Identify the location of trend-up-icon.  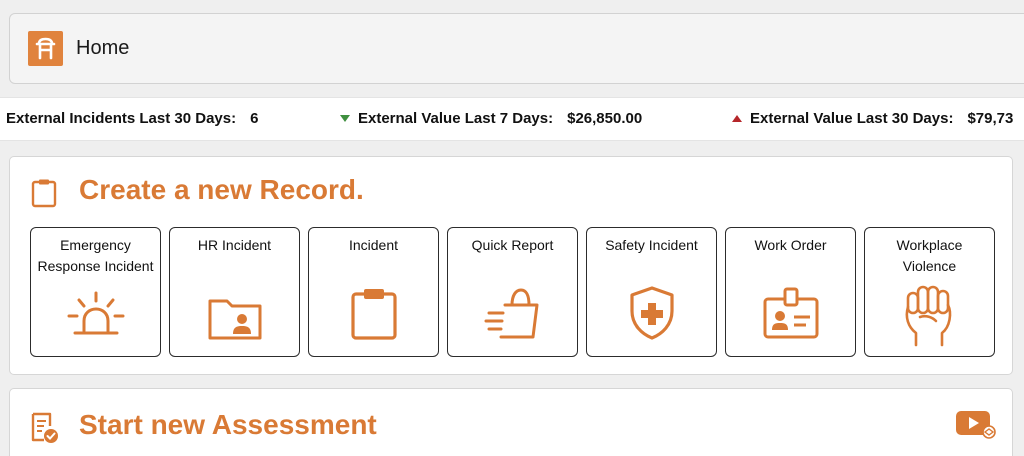
(737, 118).